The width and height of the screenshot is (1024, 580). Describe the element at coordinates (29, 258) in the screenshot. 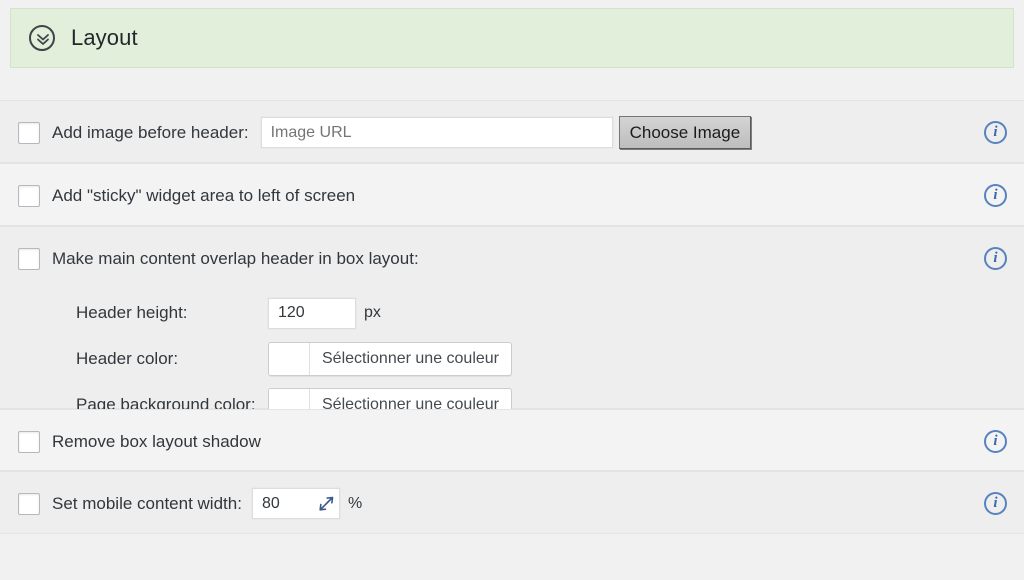

I see `checkbox-main-content-overlap-header` at that location.